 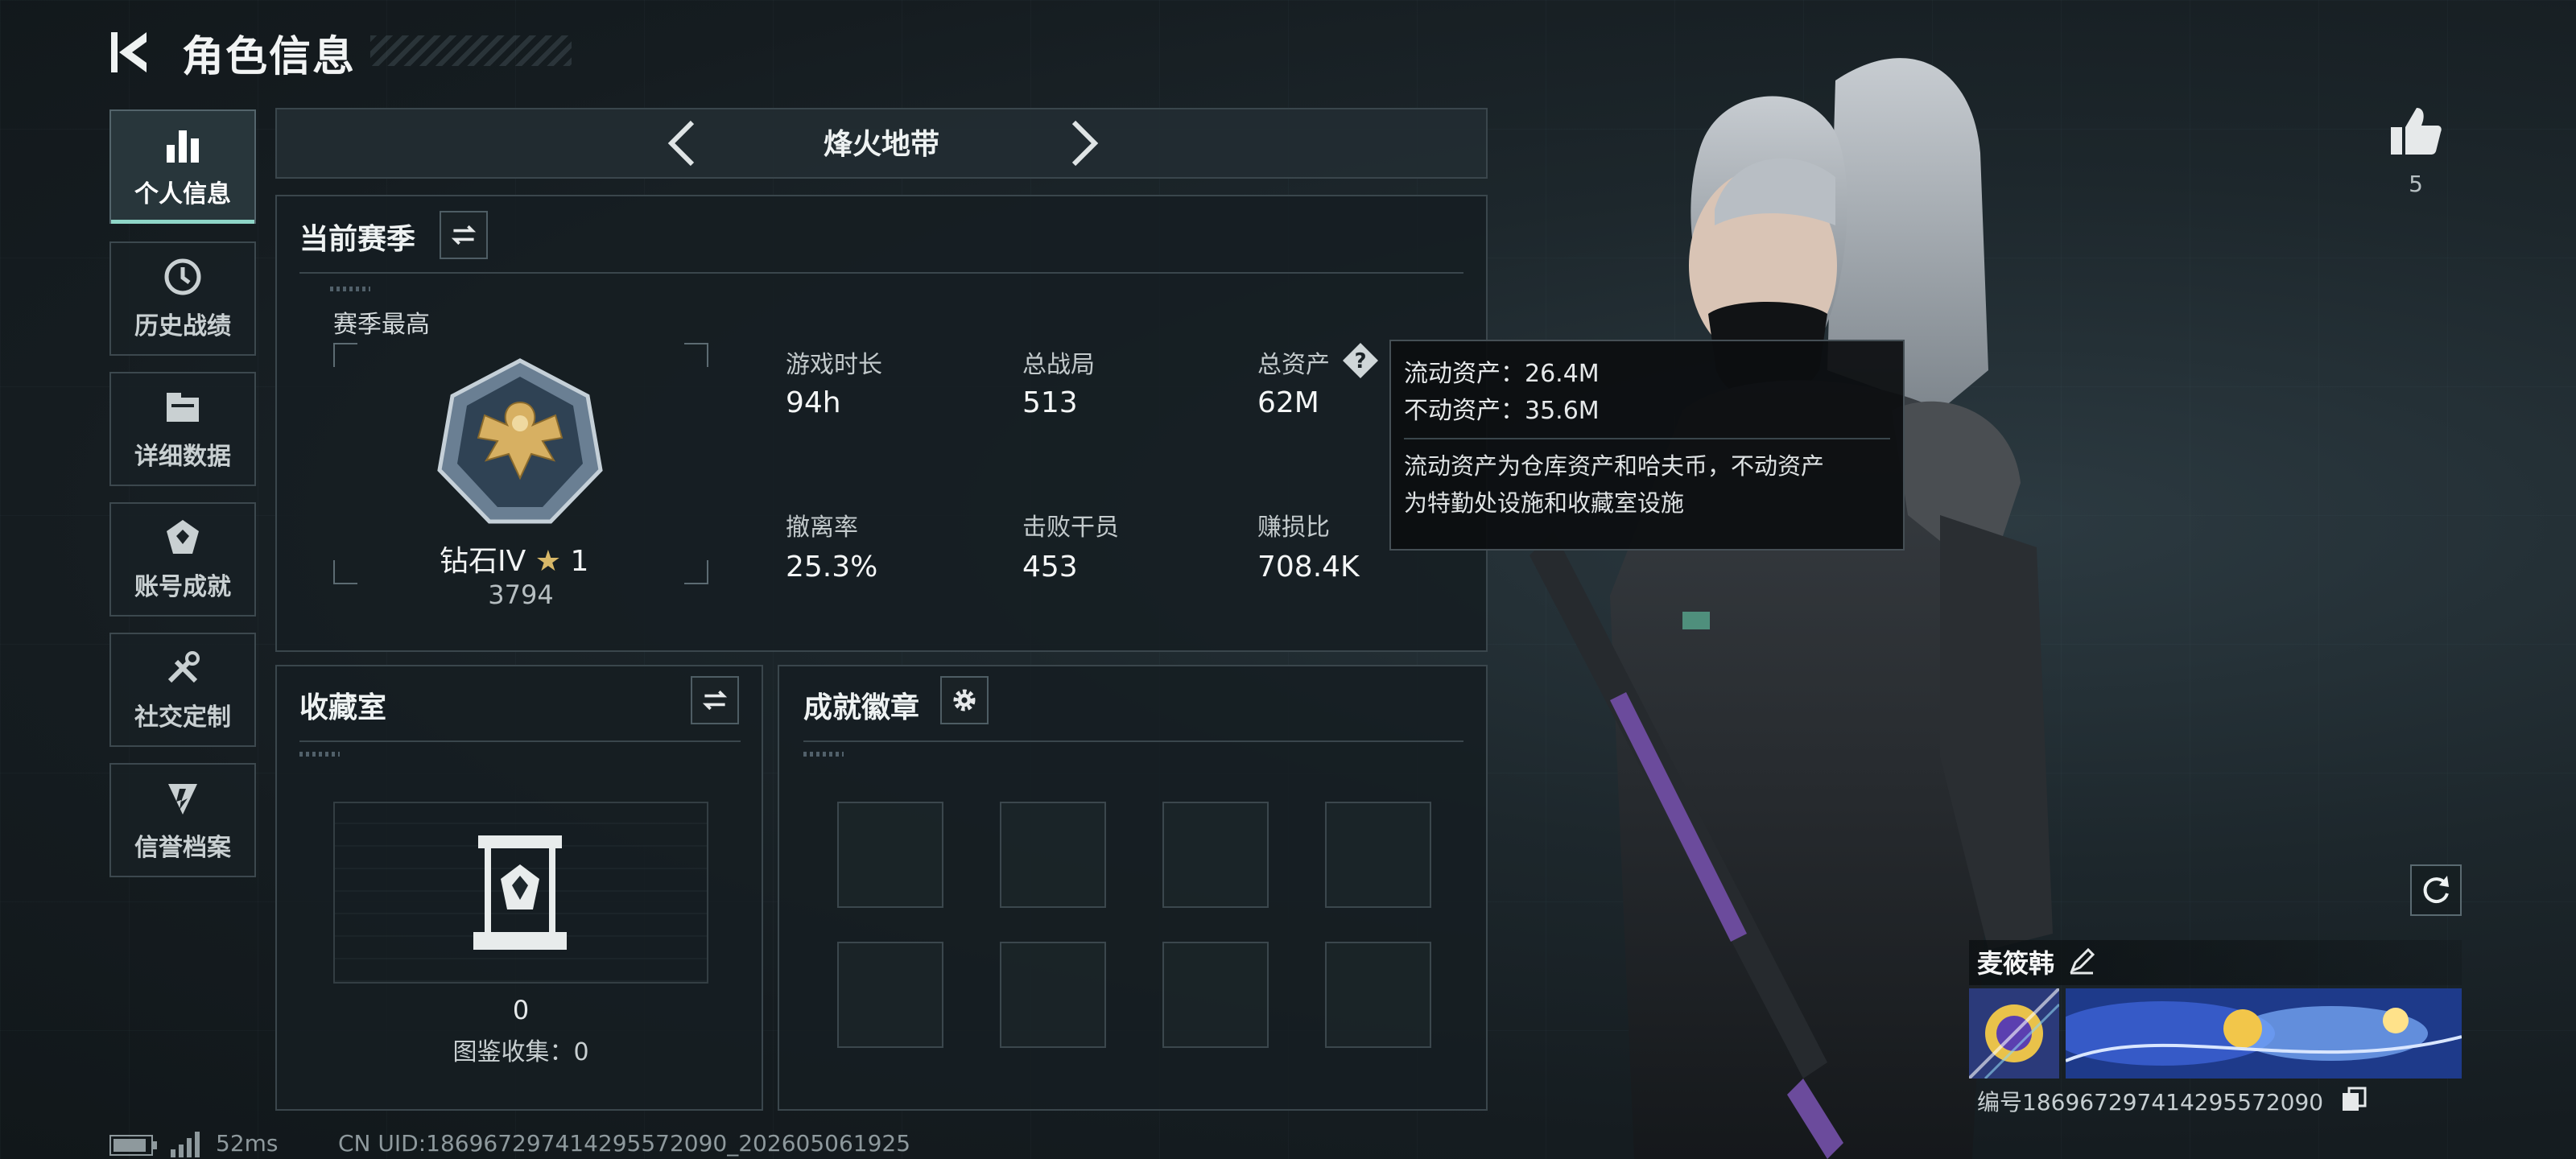 I want to click on sidebar-item-label: 个人信息, so click(x=182, y=194).